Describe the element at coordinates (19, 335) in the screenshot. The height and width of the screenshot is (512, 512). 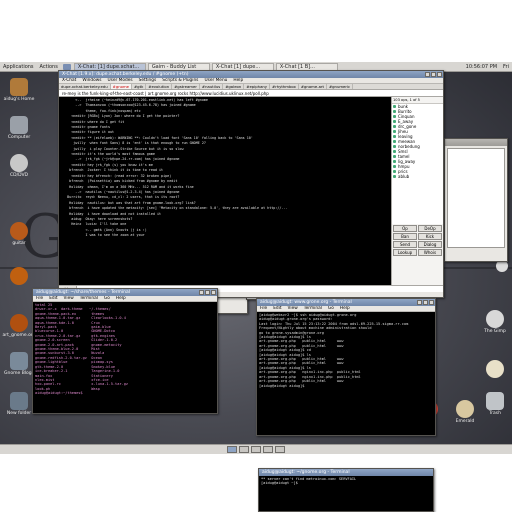
I see `desktop-icon-label: art_gnome.org` at that location.